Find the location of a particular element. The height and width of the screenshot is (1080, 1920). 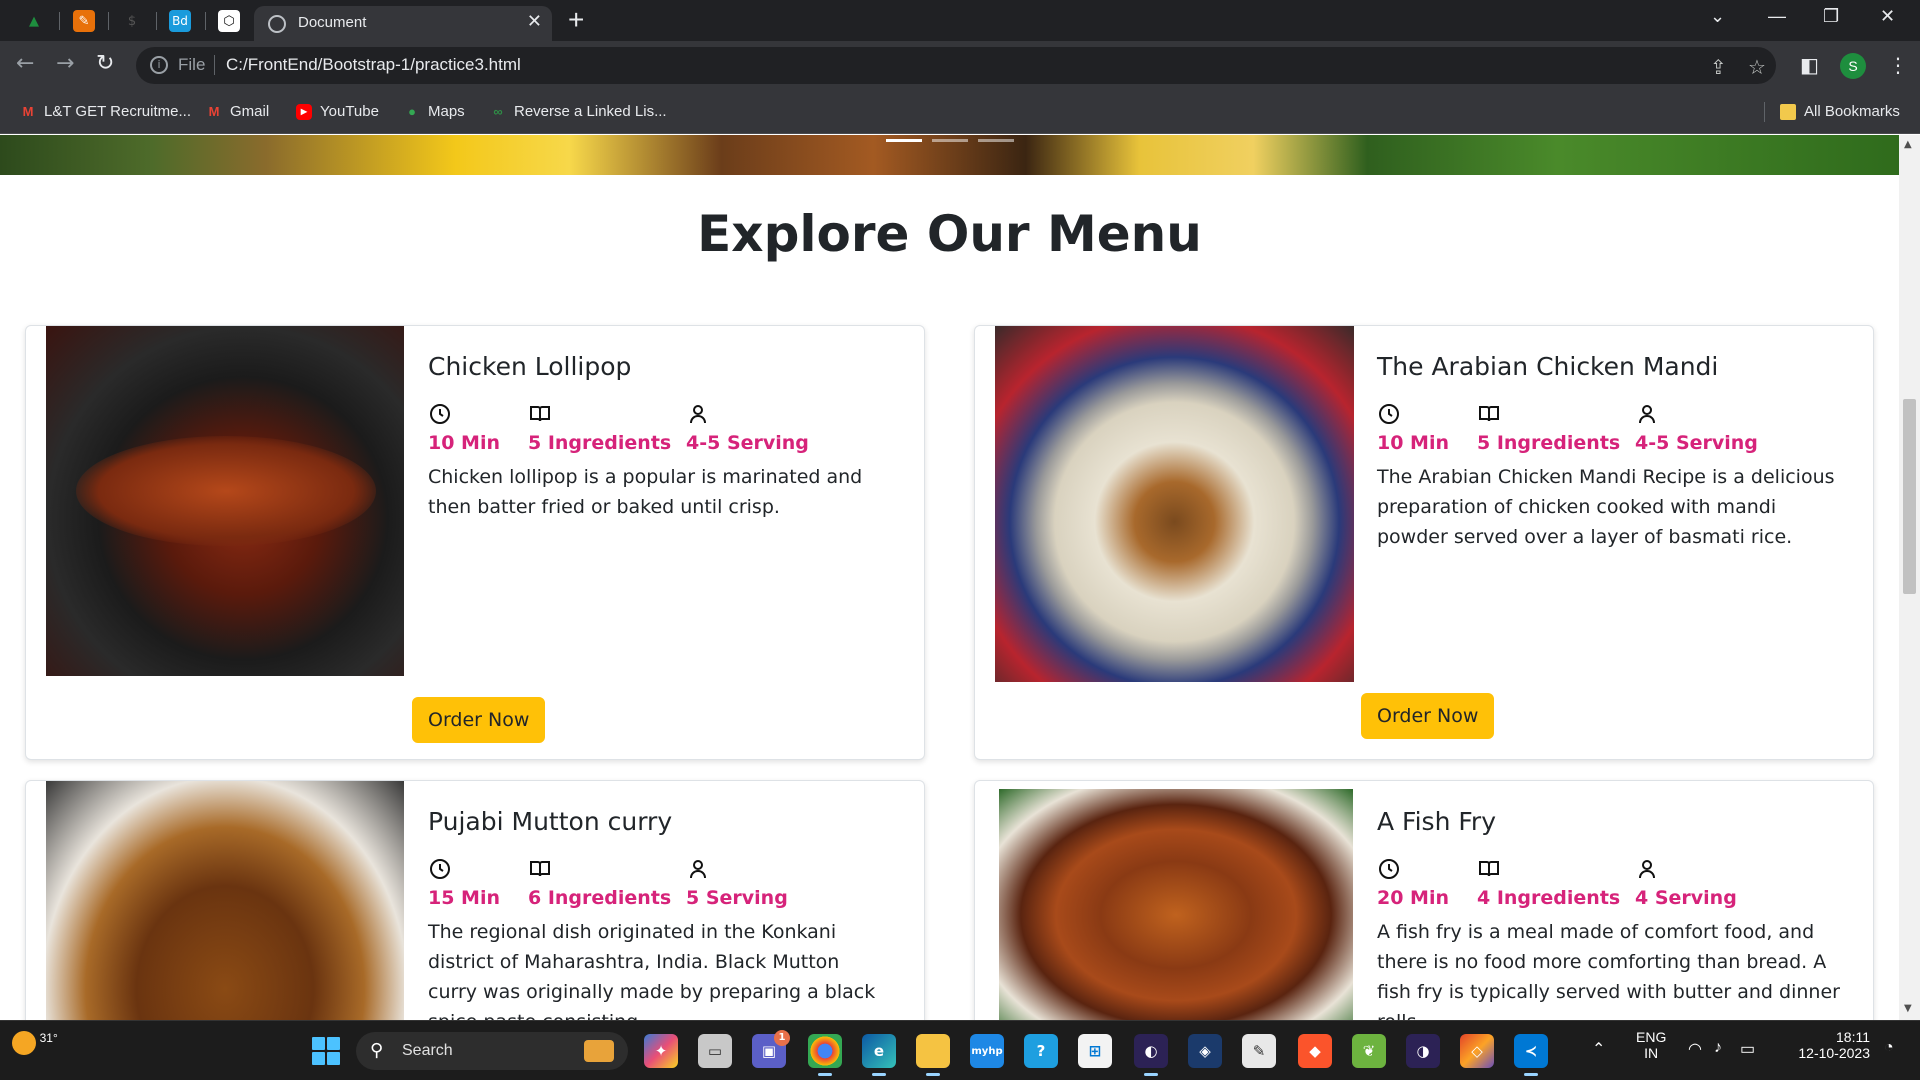

bookmark-youtube: ▶ YouTube is located at coordinates (337, 111).